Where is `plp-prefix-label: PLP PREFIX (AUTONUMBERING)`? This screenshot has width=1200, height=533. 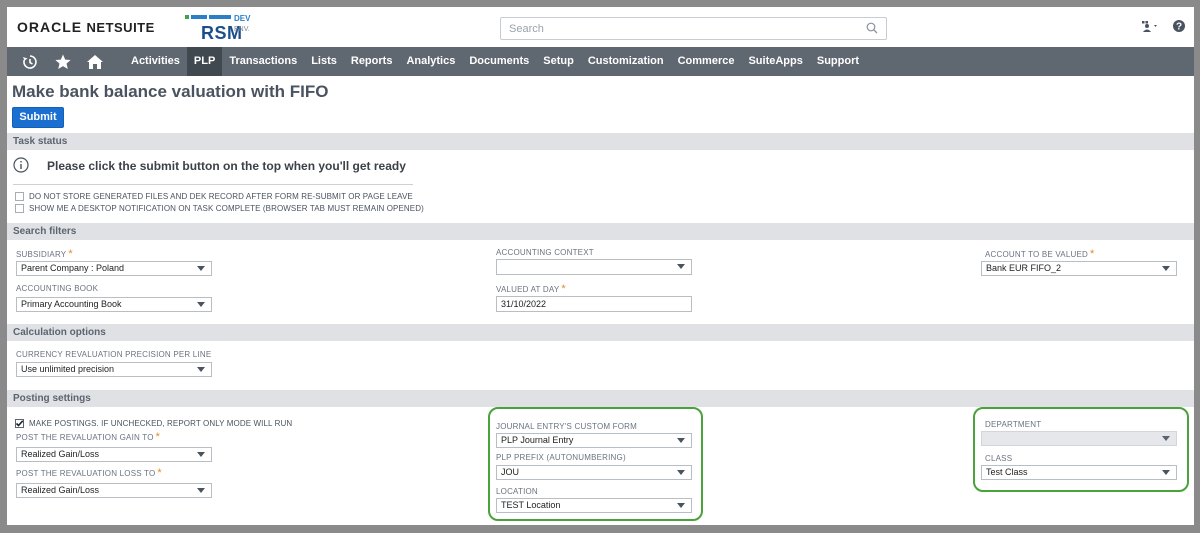
plp-prefix-label: PLP PREFIX (AUTONUMBERING) is located at coordinates (561, 457).